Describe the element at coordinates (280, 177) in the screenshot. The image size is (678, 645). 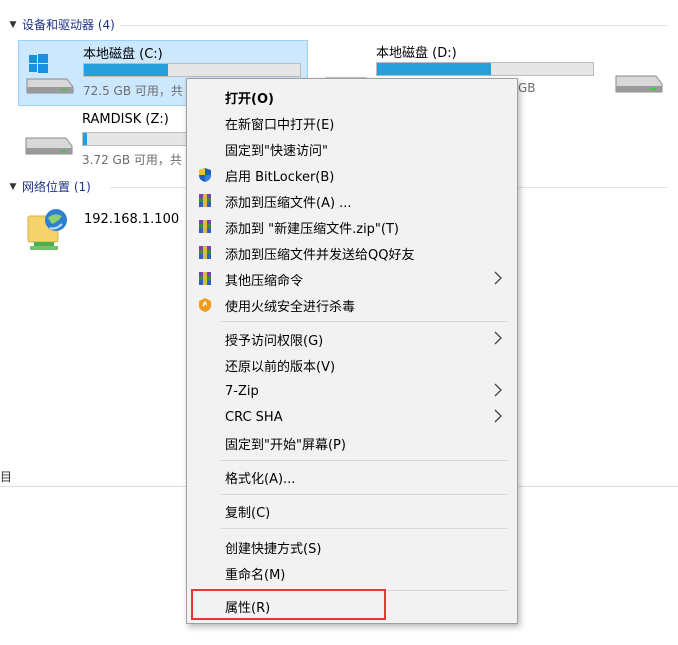
I see `menu-item-label: 启用 BitLocker(B)` at that location.